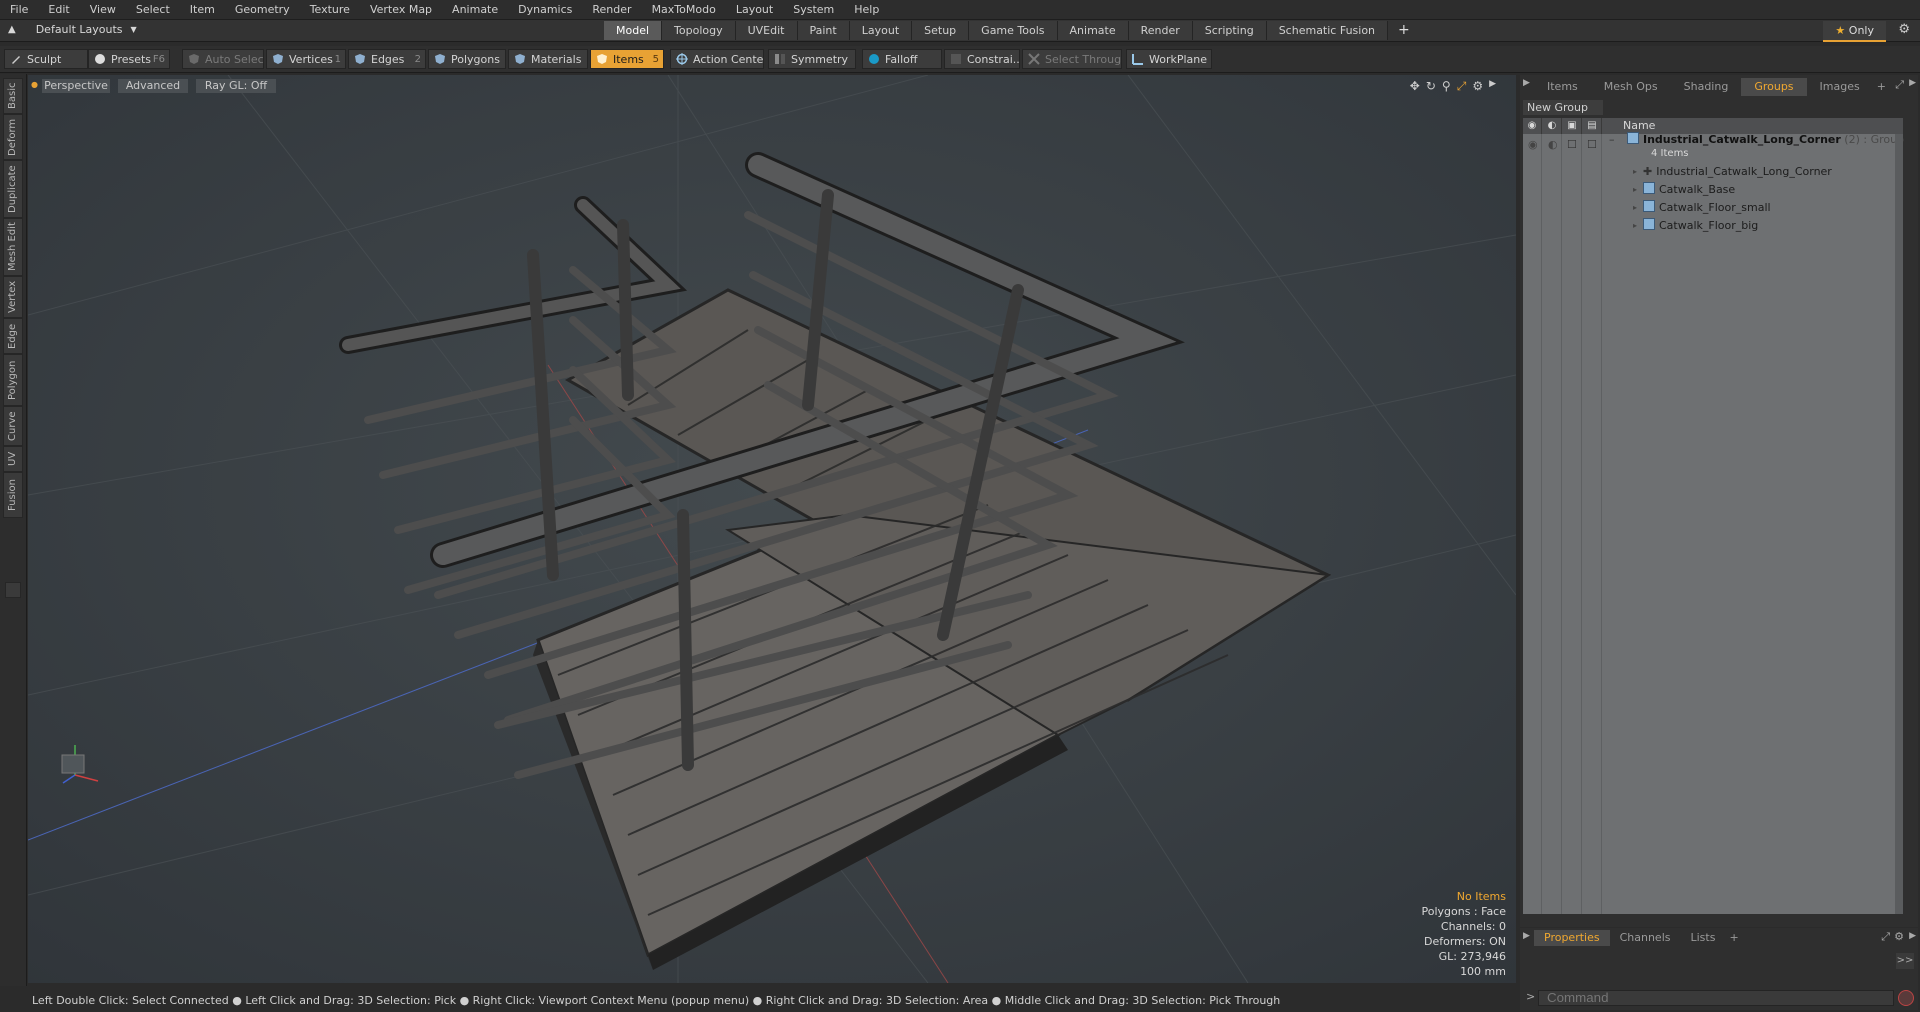  What do you see at coordinates (684, 9) in the screenshot?
I see `menu-maxtomodo: MaxToModo` at bounding box center [684, 9].